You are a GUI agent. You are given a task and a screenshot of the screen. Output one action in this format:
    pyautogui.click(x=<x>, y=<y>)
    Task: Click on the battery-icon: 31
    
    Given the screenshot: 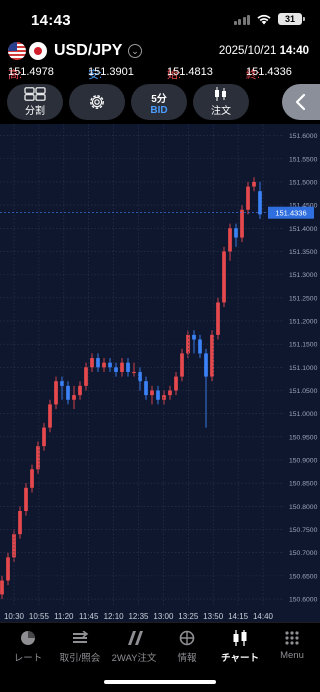 What is the action you would take?
    pyautogui.click(x=291, y=19)
    